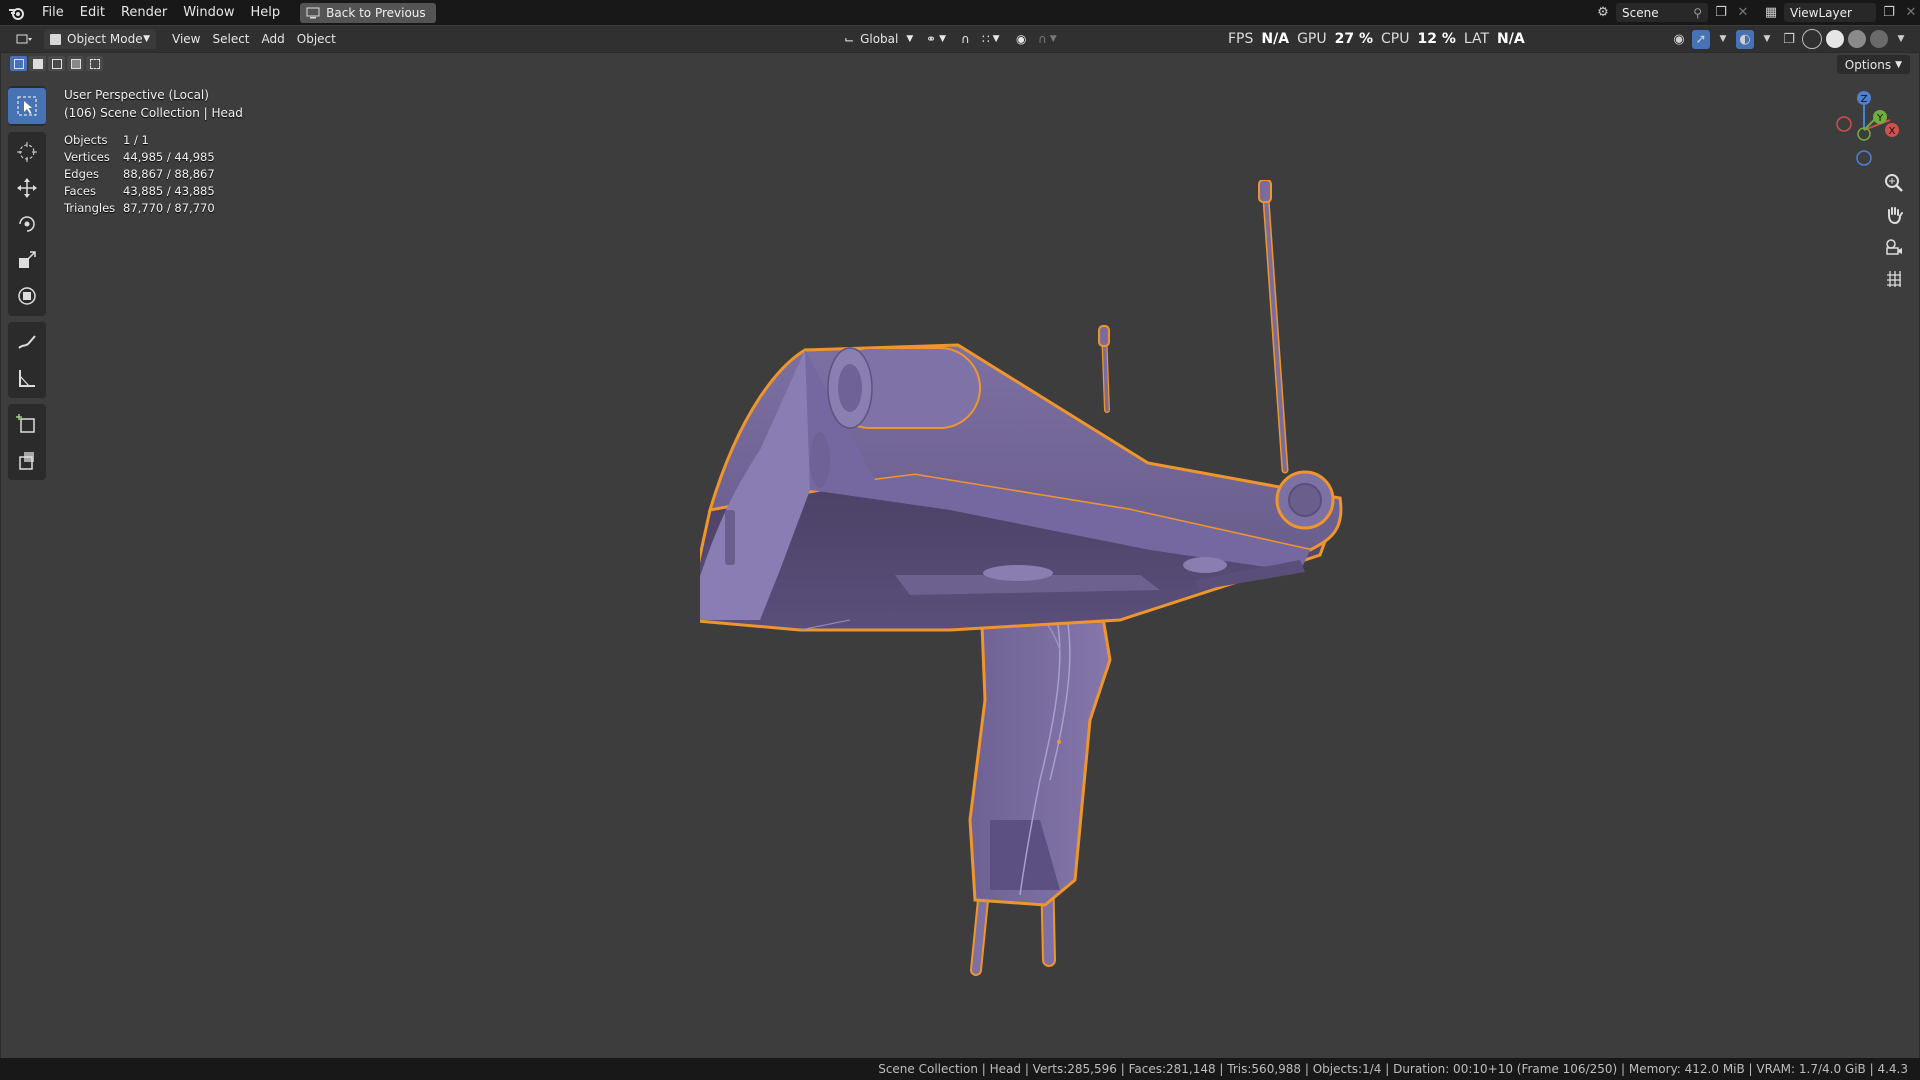 The height and width of the screenshot is (1080, 1920). Describe the element at coordinates (376, 12) in the screenshot. I see `back-to-previous-label: Back to Previous` at that location.